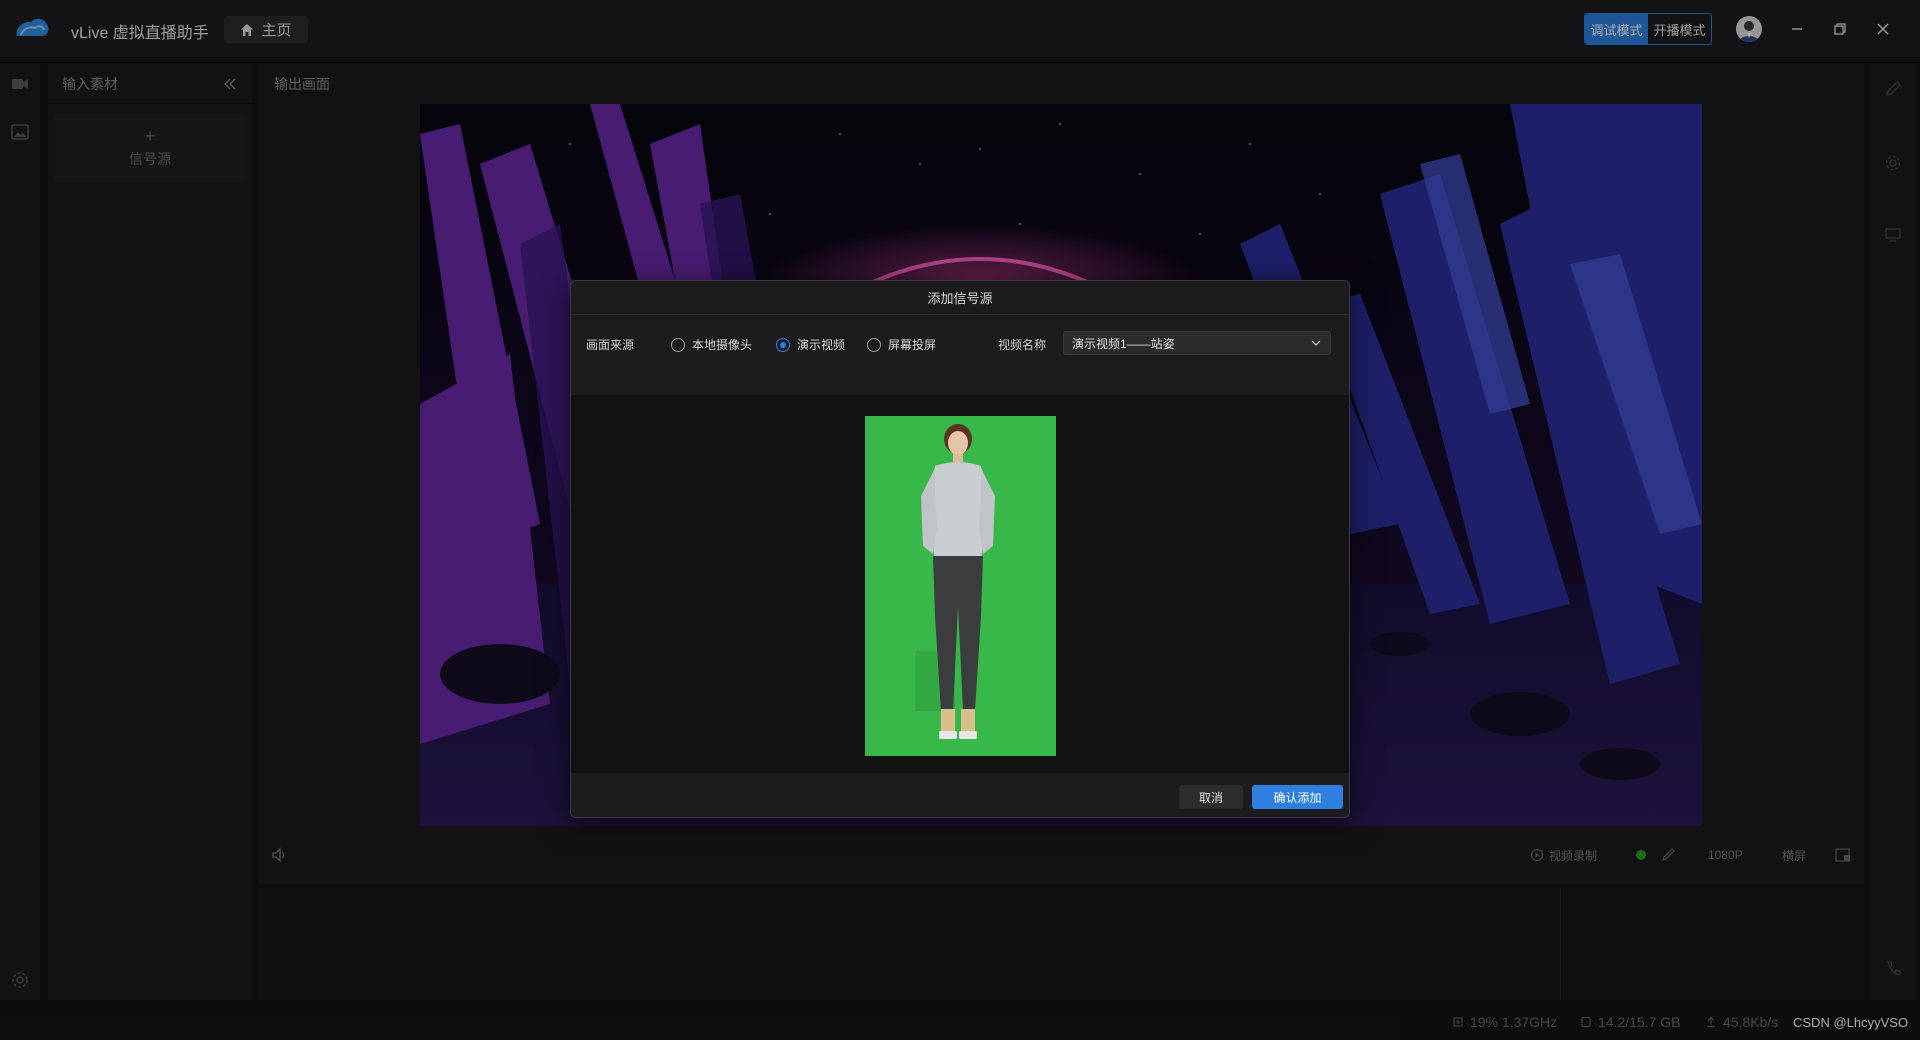 The image size is (1920, 1040). Describe the element at coordinates (1061, 855) in the screenshot. I see `output-control-bar: 视频录制 1080P 横屏` at that location.